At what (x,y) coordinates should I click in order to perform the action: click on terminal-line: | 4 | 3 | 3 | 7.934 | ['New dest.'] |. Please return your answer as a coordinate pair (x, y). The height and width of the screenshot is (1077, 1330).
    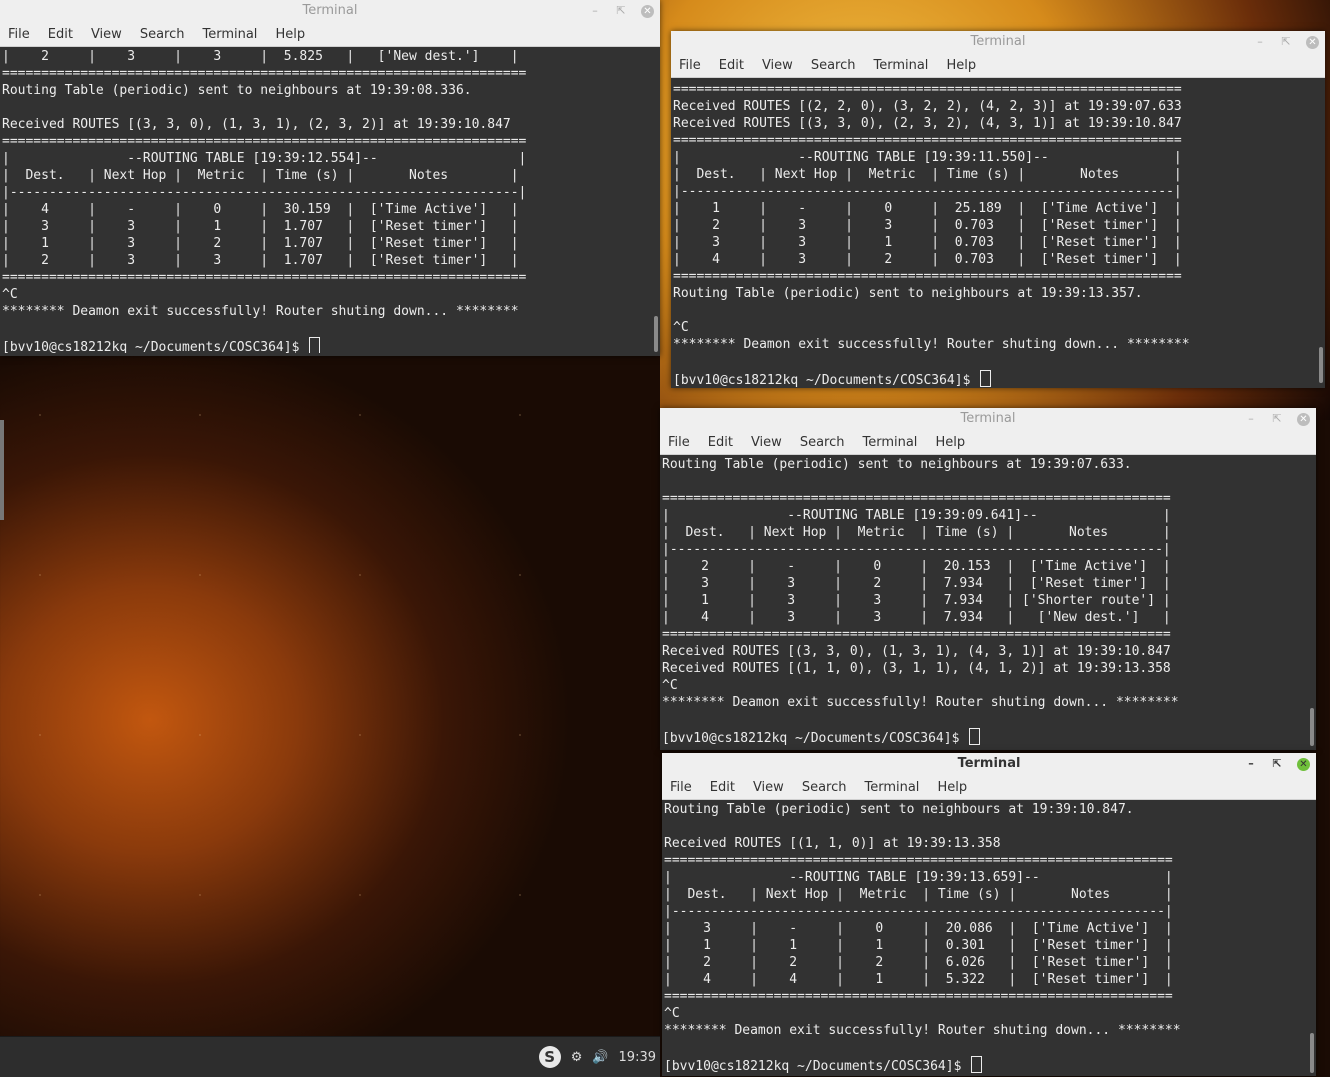
    Looking at the image, I should click on (916, 617).